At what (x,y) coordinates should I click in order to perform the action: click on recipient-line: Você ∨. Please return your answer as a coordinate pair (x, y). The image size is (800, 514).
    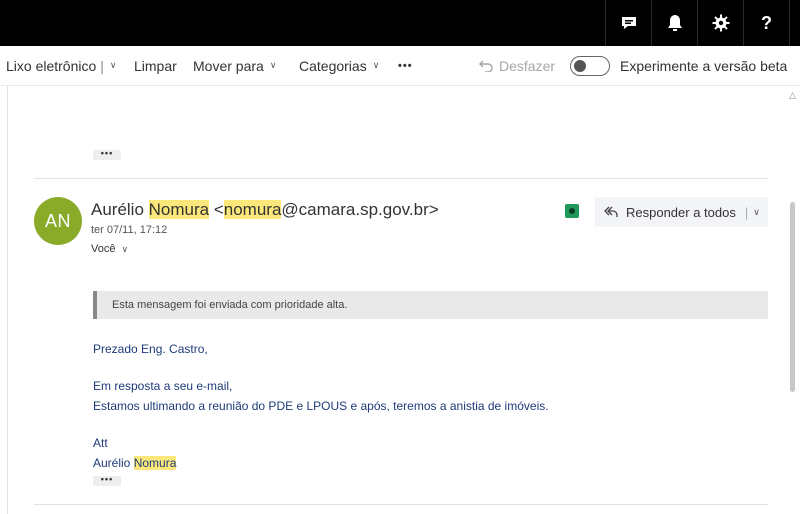
    Looking at the image, I should click on (109, 249).